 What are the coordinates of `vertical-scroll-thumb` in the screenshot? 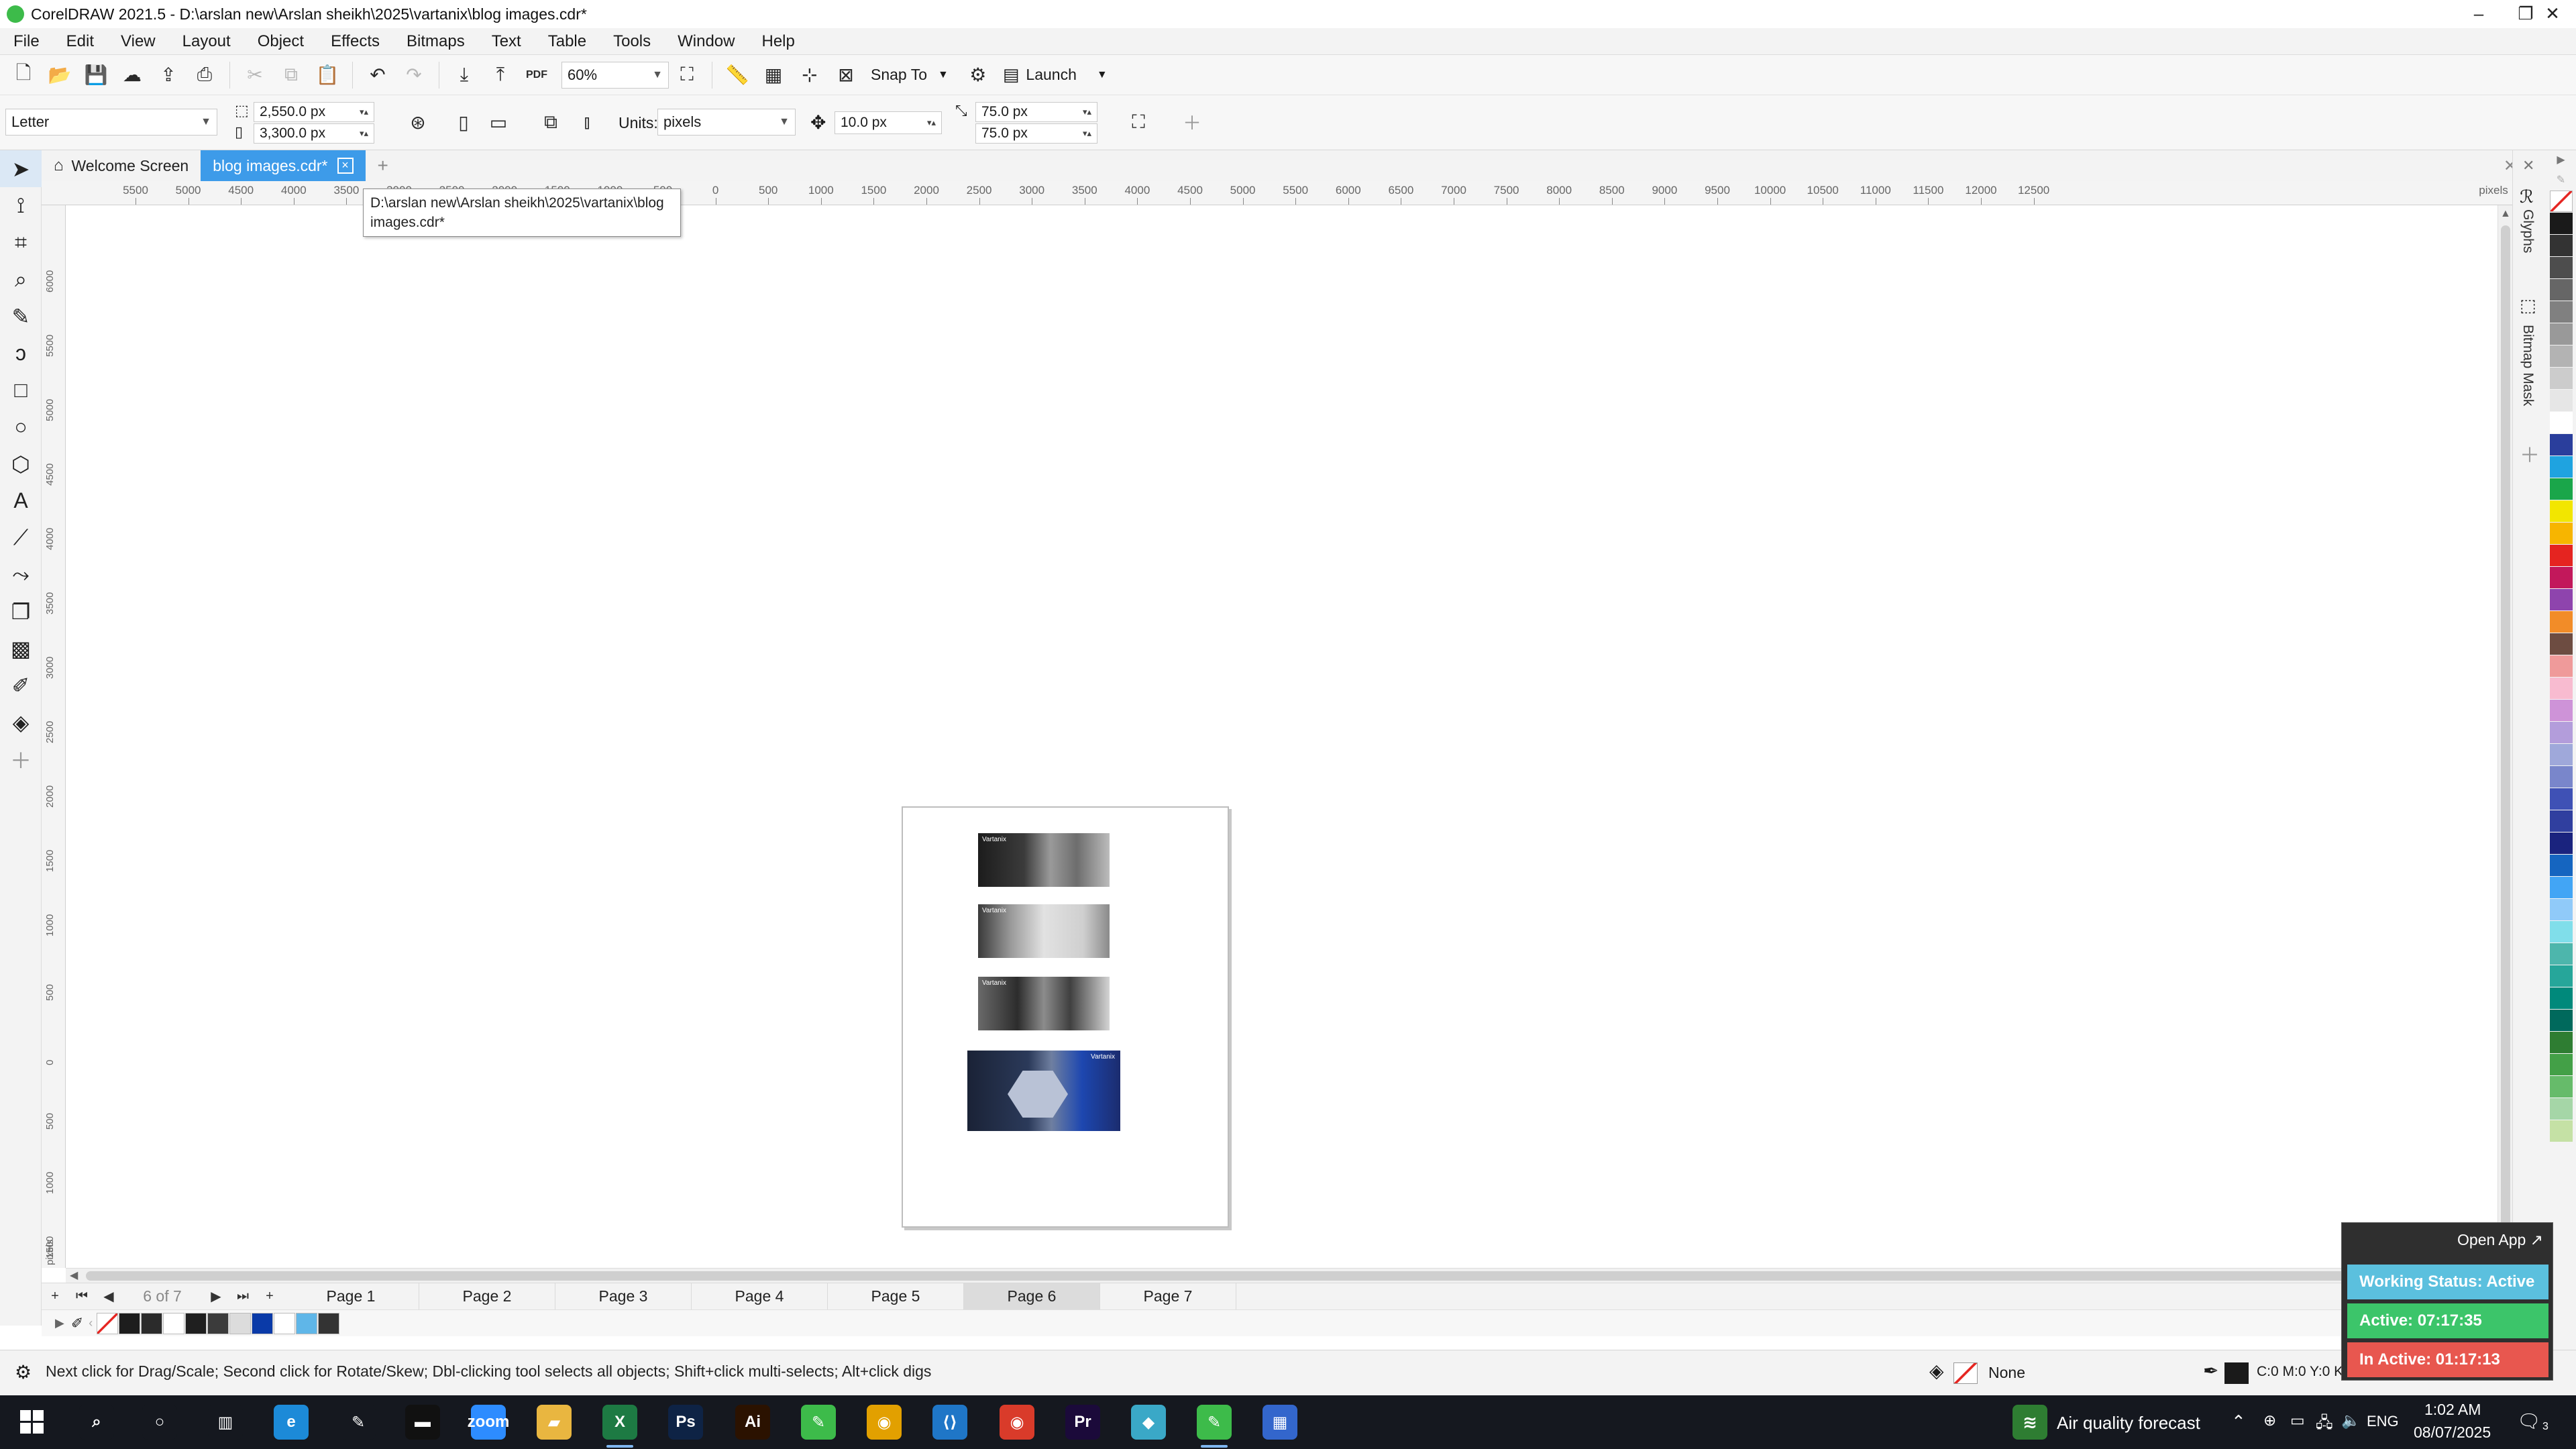 It's located at (2505, 728).